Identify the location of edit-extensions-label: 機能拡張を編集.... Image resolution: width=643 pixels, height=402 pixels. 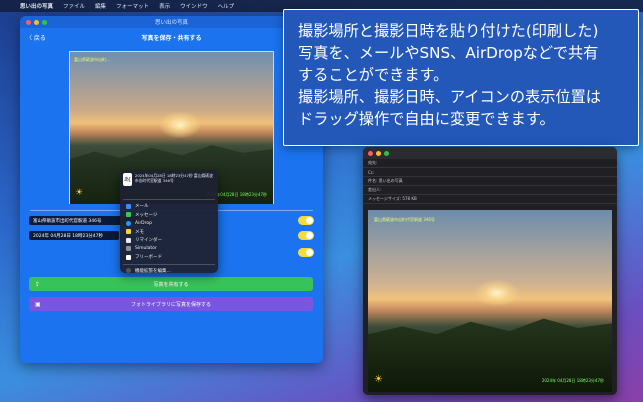
(153, 271).